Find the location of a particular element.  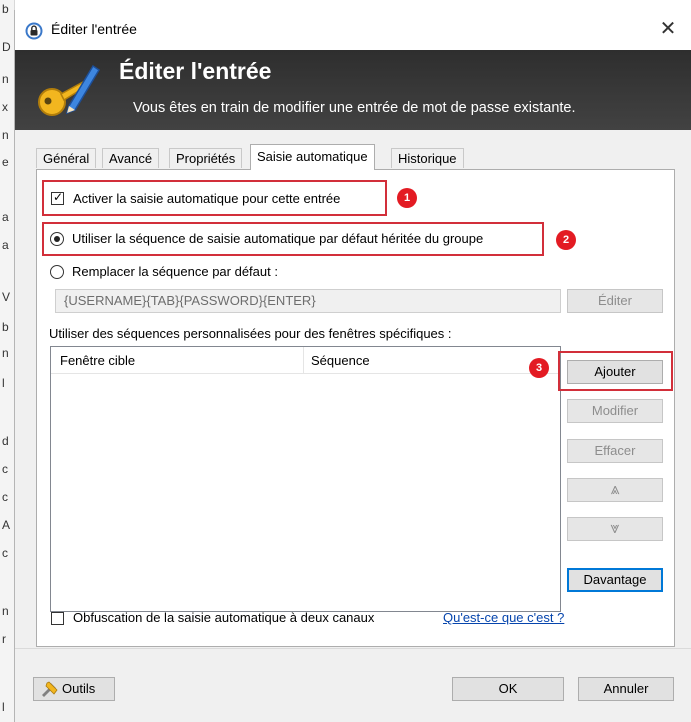

window-title: Éditer l'entrée is located at coordinates (94, 29).